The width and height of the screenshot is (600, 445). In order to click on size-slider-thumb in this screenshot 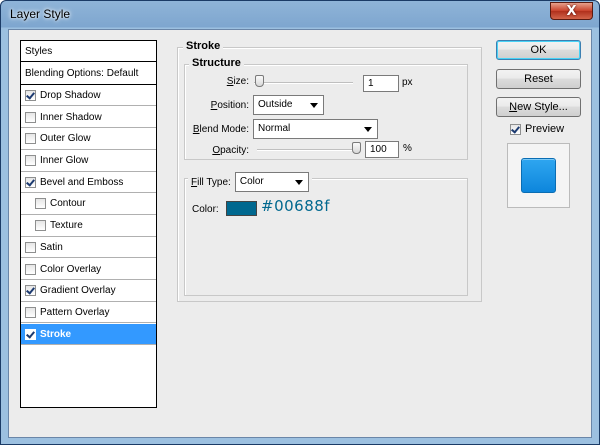, I will do `click(259, 81)`.